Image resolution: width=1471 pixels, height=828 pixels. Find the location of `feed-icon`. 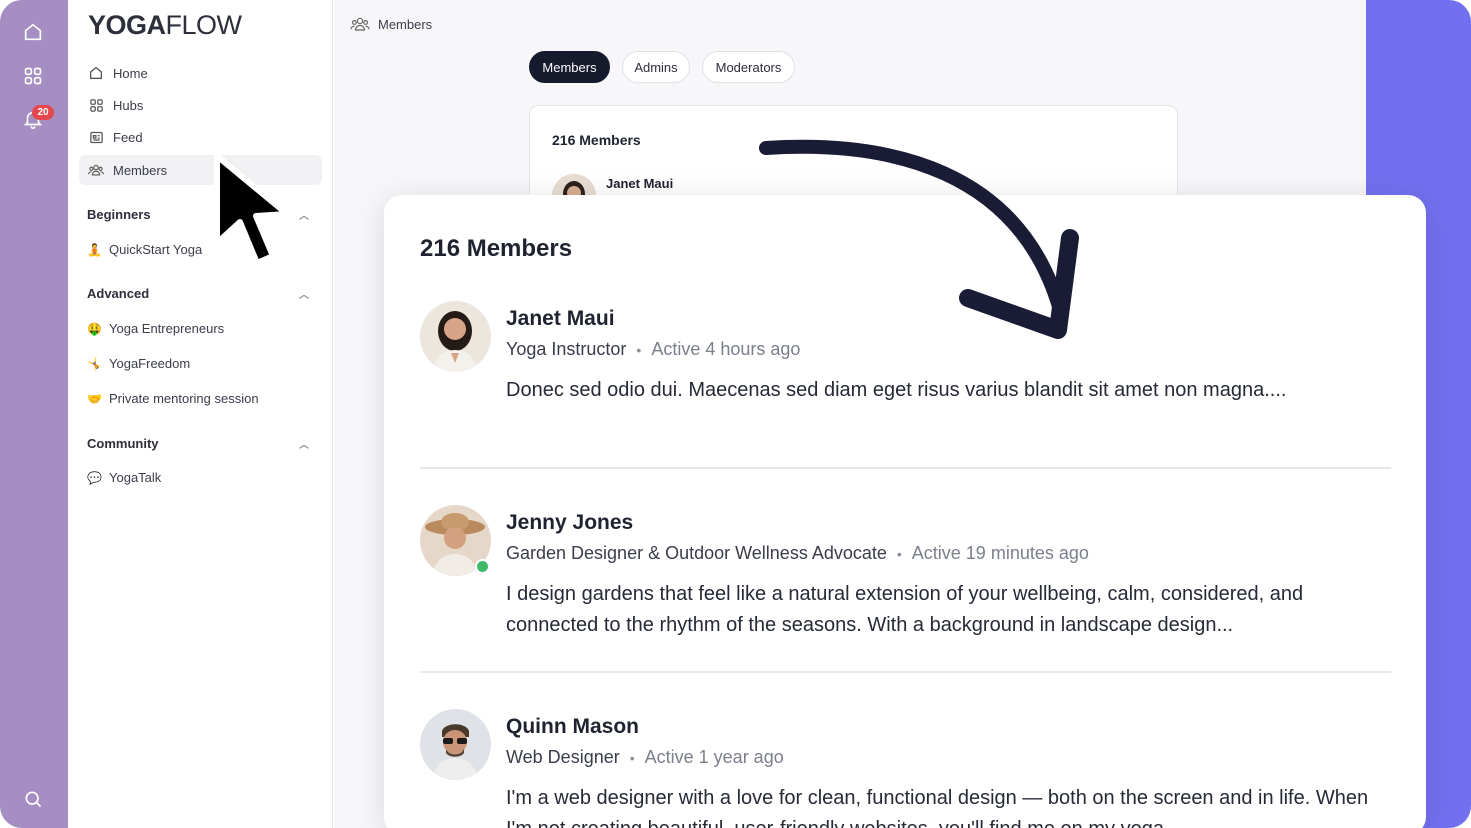

feed-icon is located at coordinates (96, 137).